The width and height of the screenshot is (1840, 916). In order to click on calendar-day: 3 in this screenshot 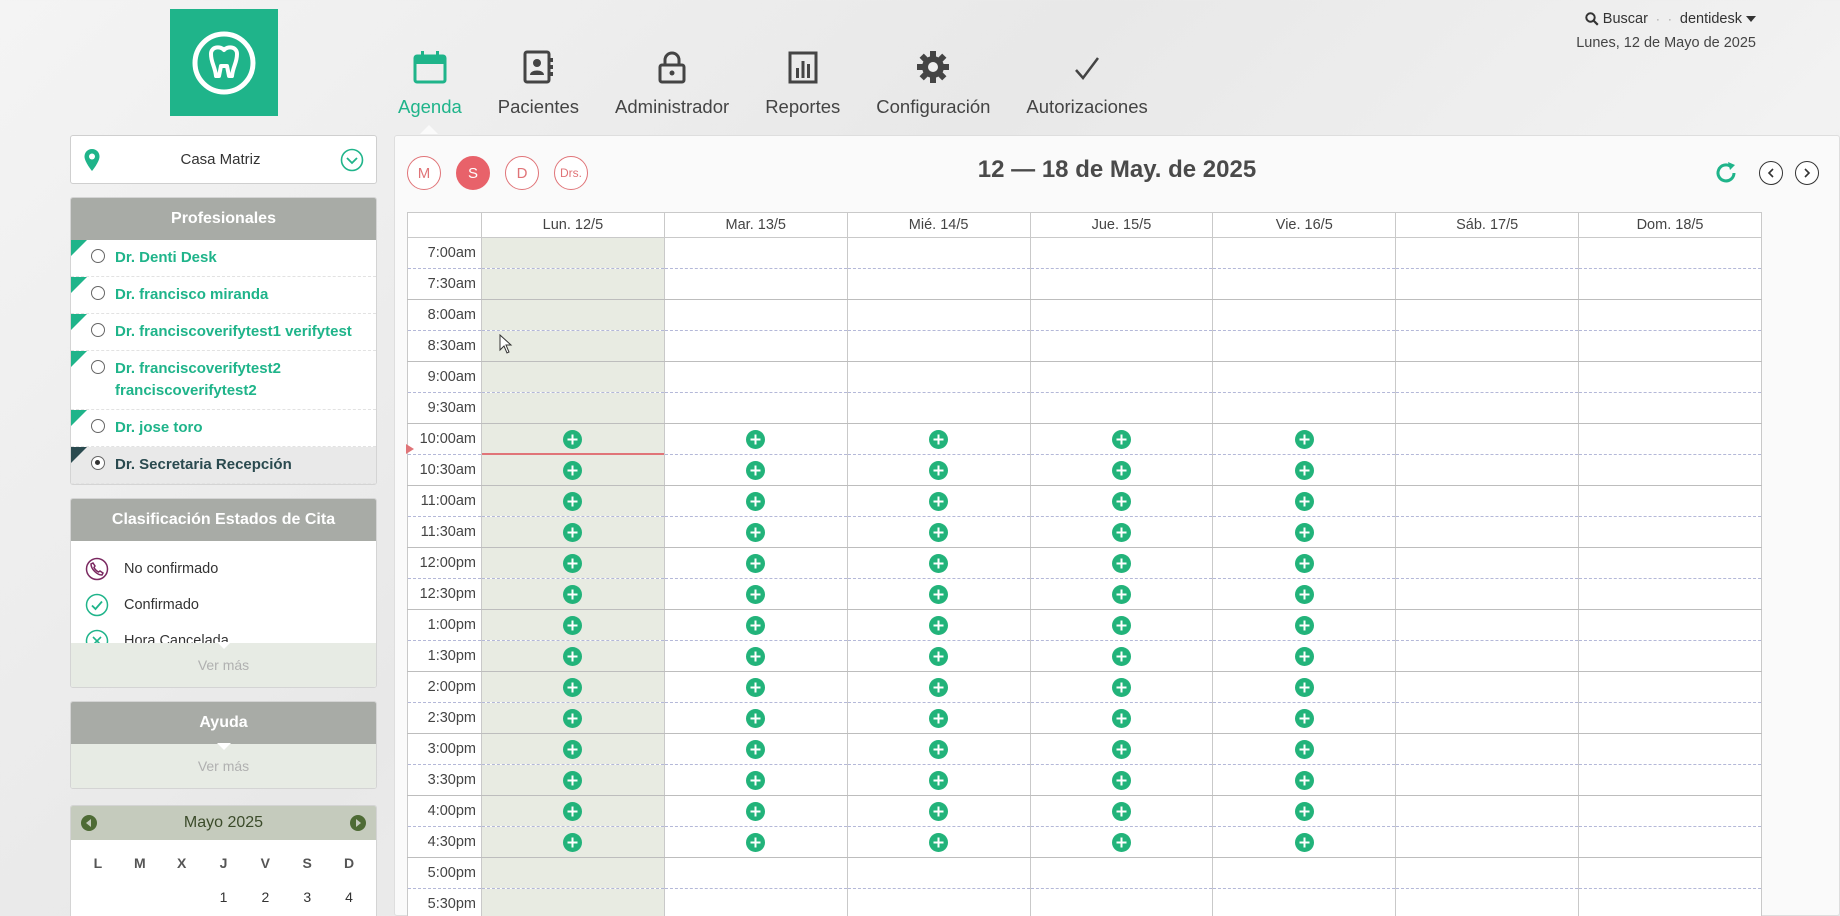, I will do `click(307, 897)`.